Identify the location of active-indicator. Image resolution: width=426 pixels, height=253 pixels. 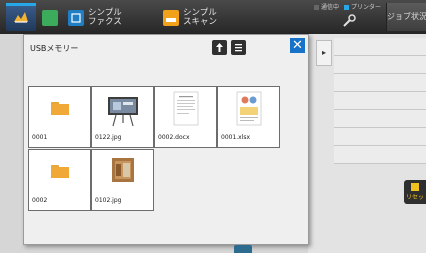
(21, 4).